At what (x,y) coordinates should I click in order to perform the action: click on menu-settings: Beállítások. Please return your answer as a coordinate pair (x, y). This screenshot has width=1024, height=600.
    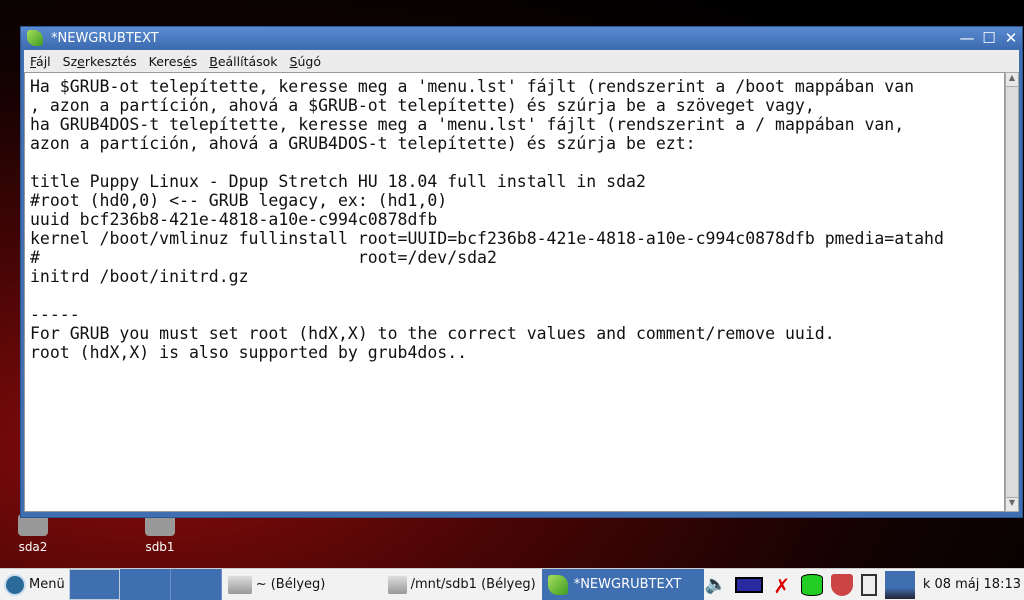
    Looking at the image, I should click on (243, 61).